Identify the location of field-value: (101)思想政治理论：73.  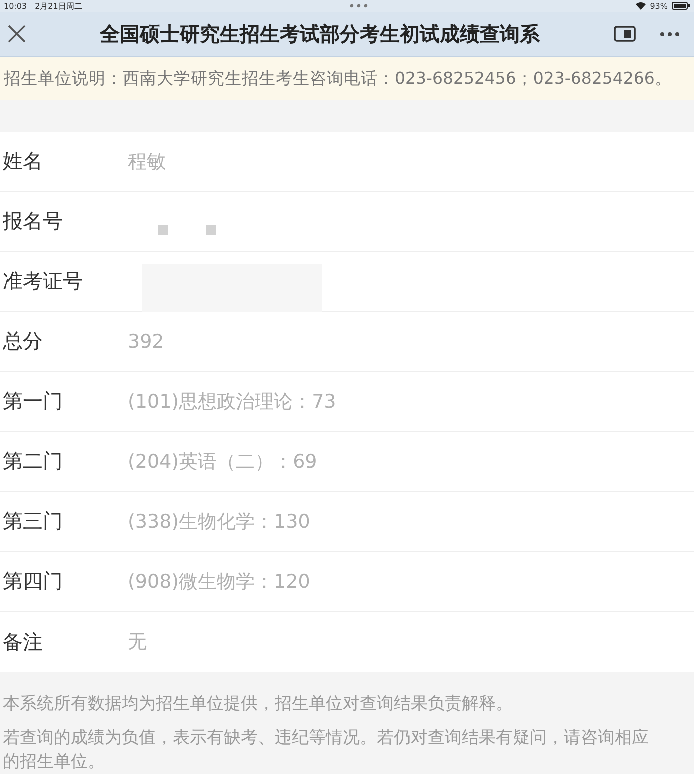
(232, 402).